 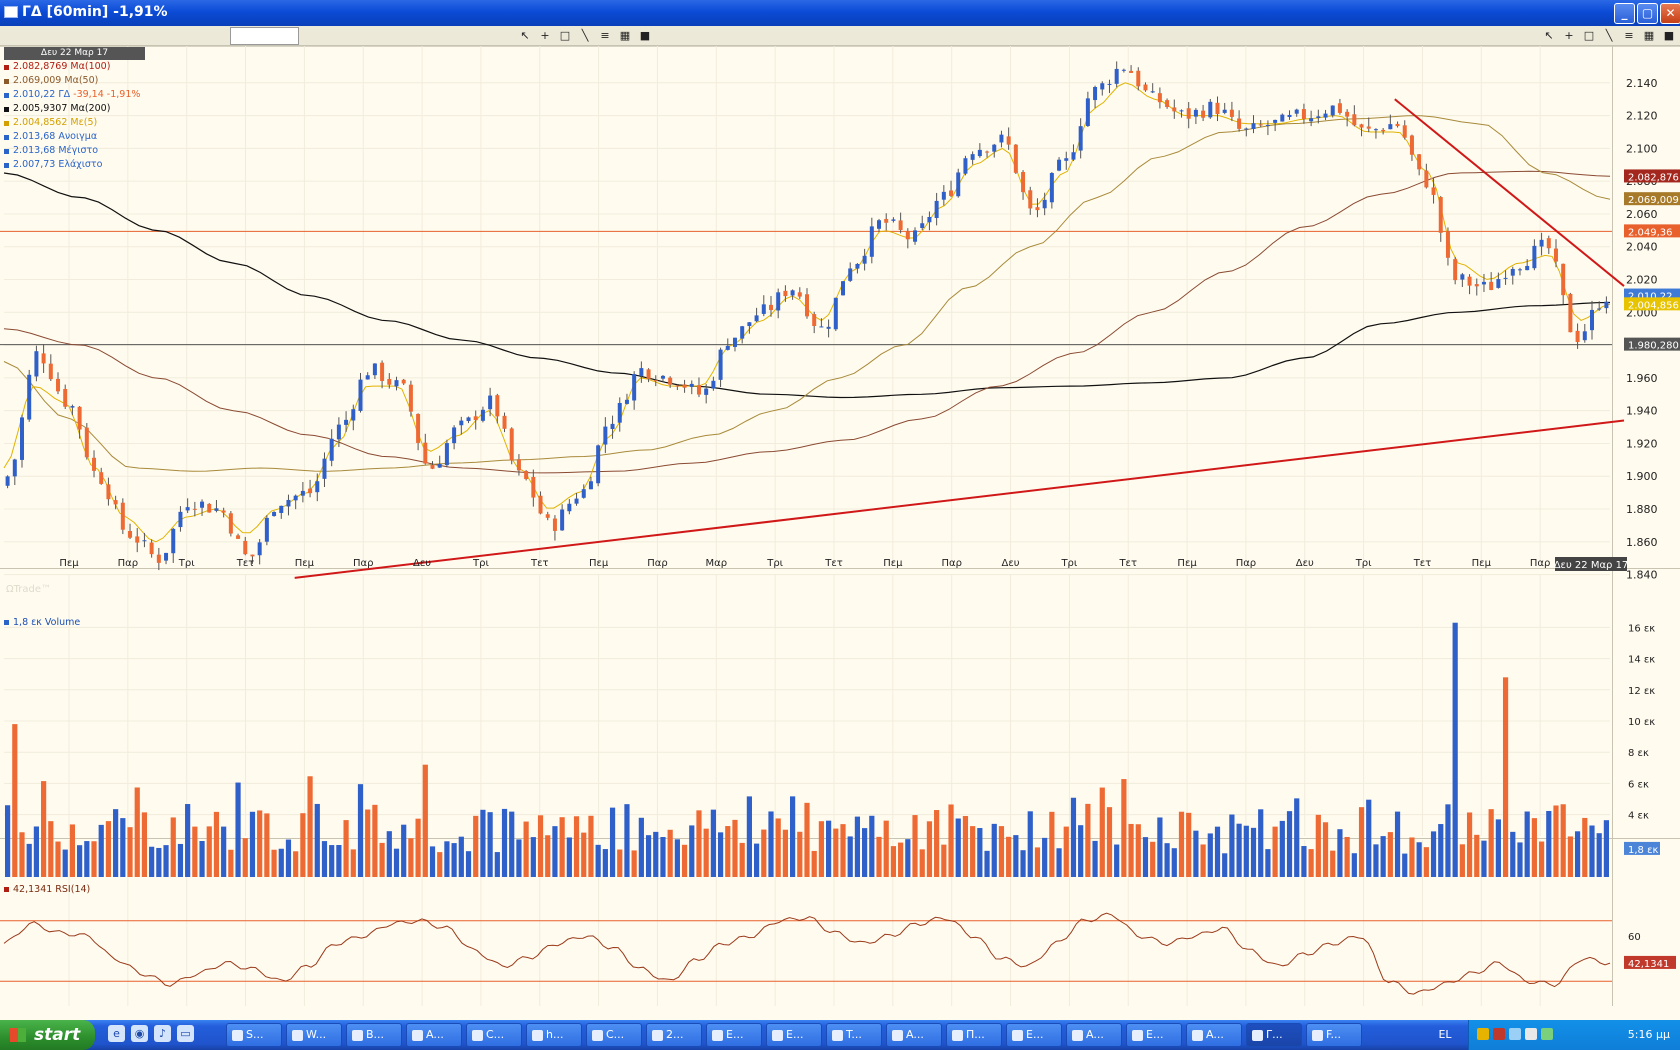 What do you see at coordinates (264, 36) in the screenshot?
I see `symbol-input` at bounding box center [264, 36].